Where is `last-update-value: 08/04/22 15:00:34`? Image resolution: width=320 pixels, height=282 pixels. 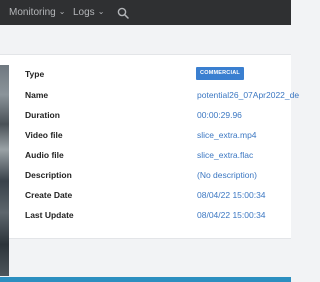
last-update-value: 08/04/22 15:00:34 is located at coordinates (231, 215).